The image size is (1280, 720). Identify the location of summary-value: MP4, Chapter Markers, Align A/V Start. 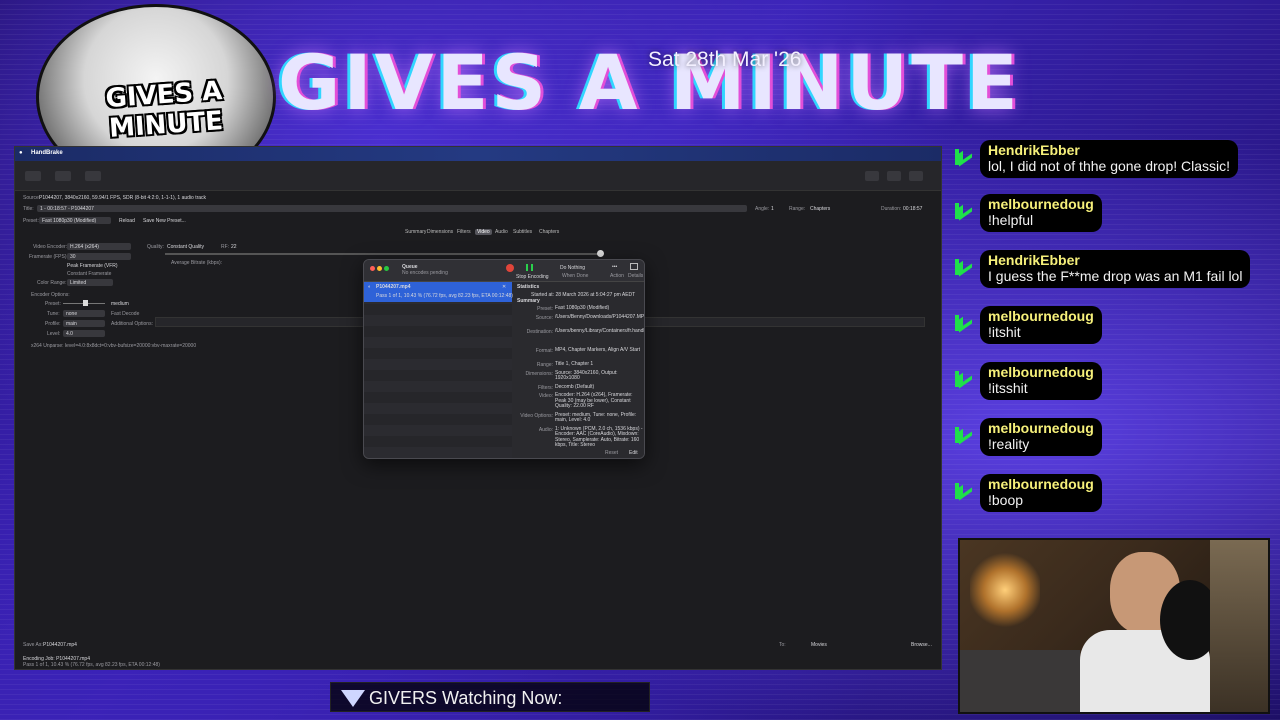
(598, 350).